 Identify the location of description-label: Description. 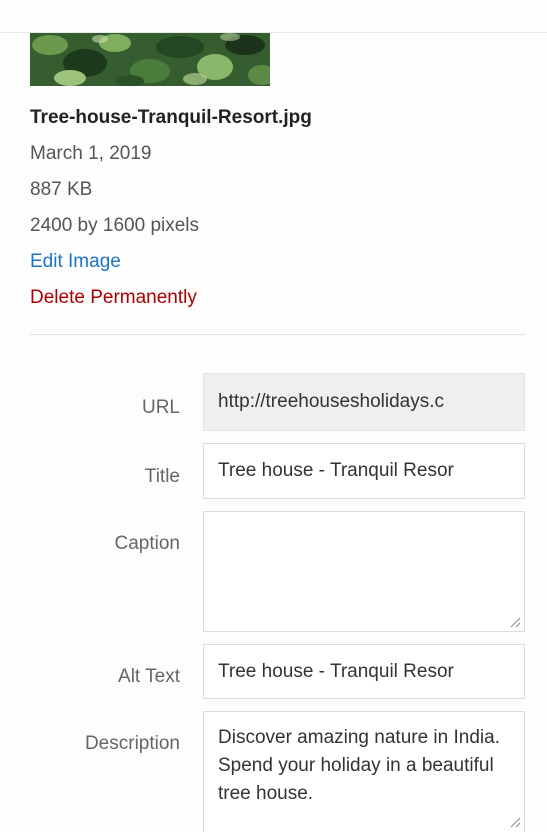
(132, 743).